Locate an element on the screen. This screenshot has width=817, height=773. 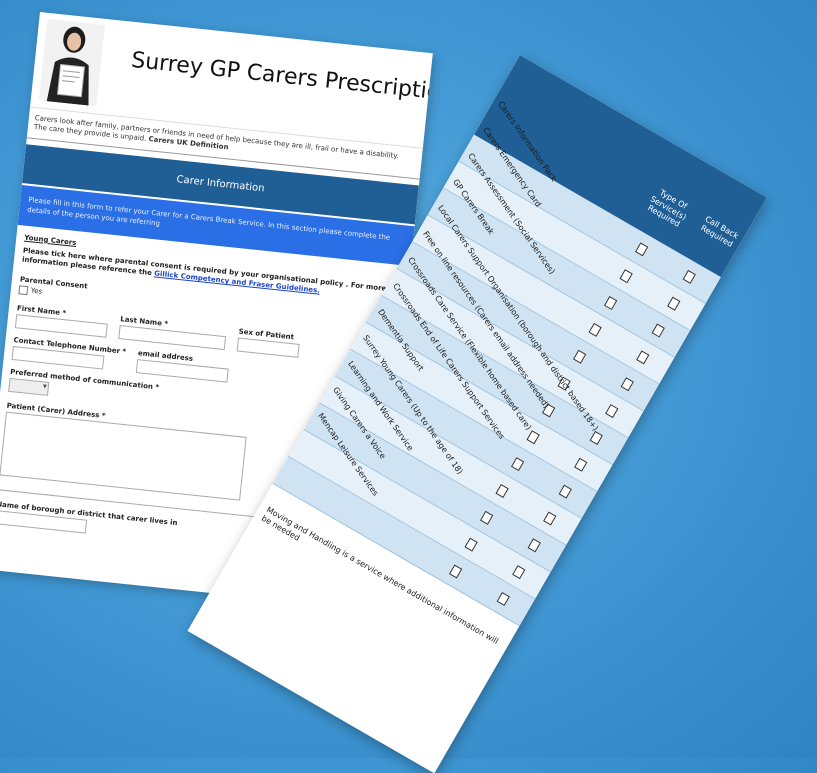
email-group: email address is located at coordinates (182, 366).